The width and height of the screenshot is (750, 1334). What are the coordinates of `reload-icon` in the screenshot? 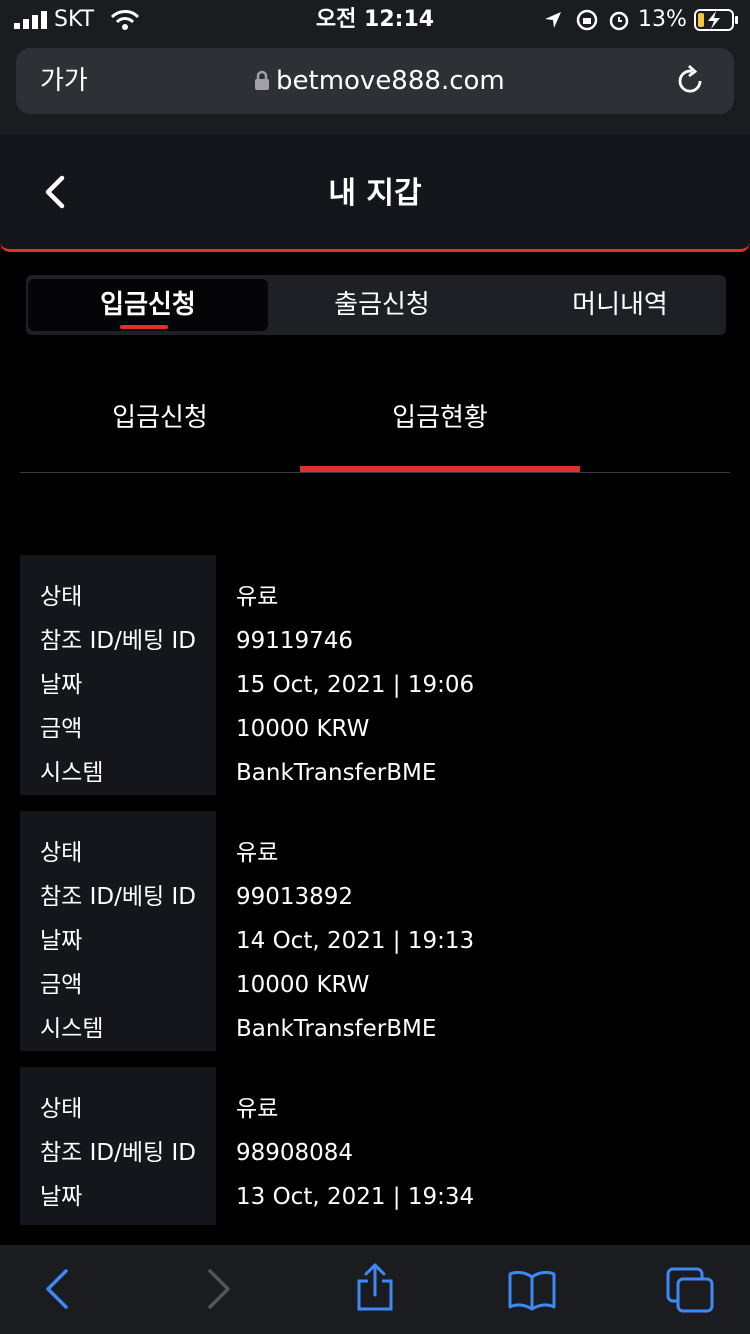 It's located at (690, 80).